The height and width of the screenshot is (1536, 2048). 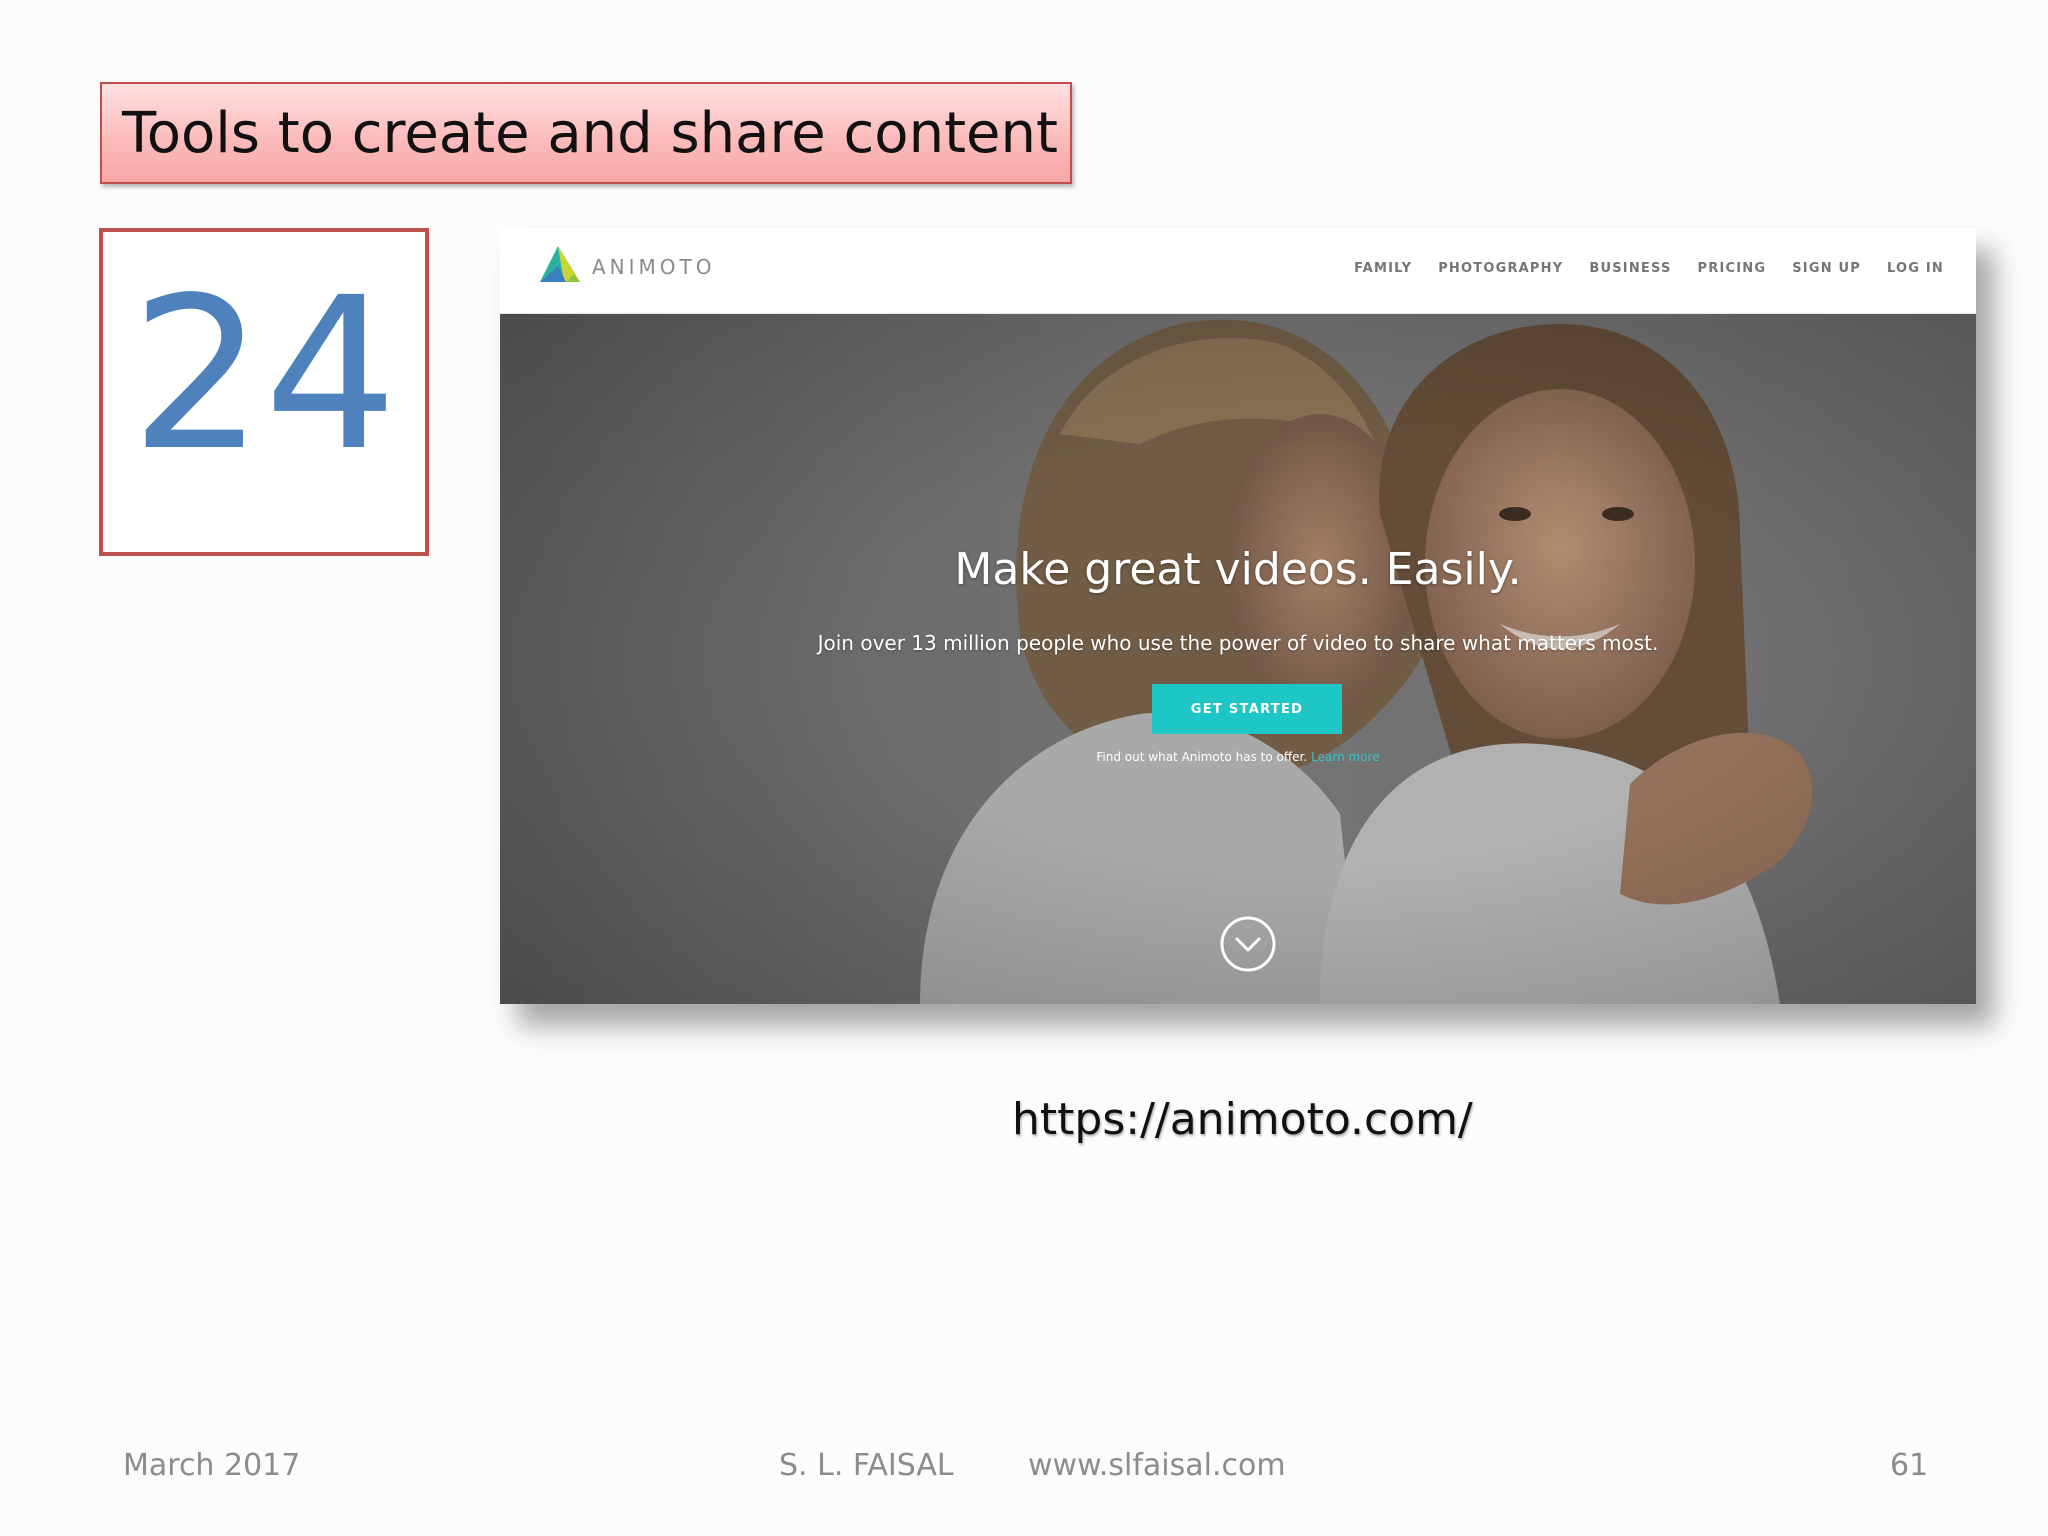 What do you see at coordinates (866, 1465) in the screenshot?
I see `footer-author: S. L. FAISAL` at bounding box center [866, 1465].